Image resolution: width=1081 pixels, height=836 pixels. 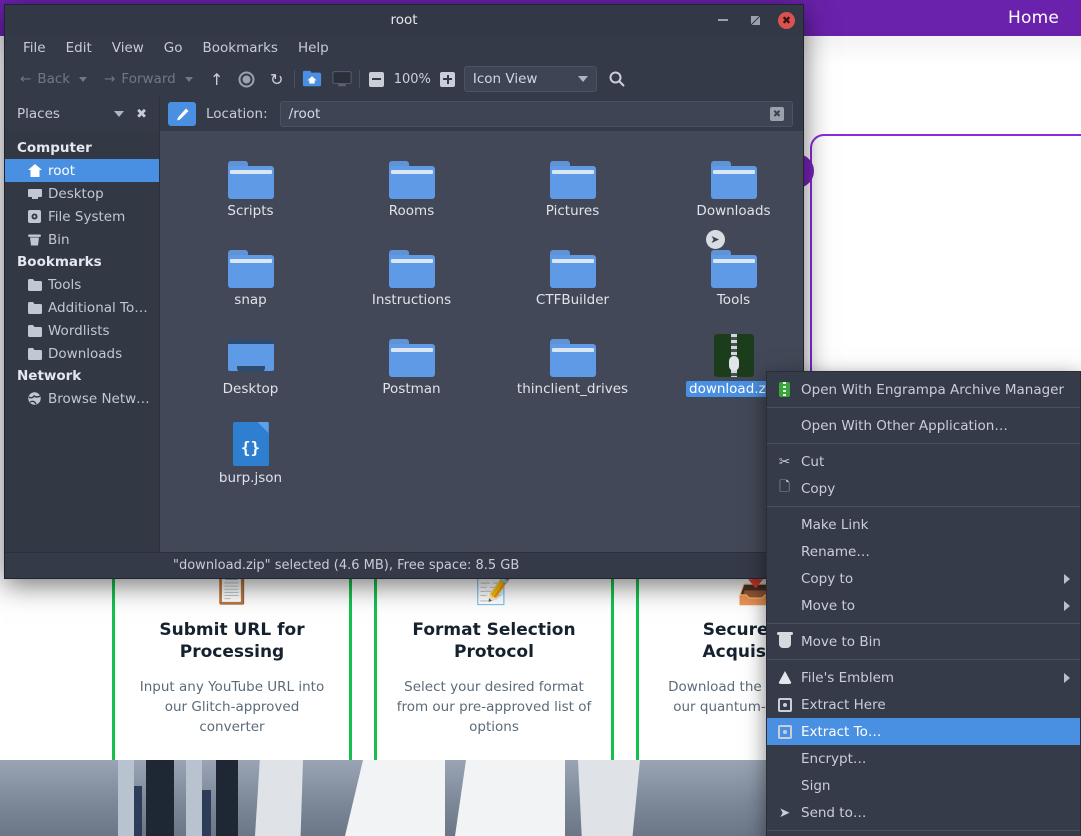 I want to click on ctx-move-to-bin: Move to Bin, so click(x=923, y=641).